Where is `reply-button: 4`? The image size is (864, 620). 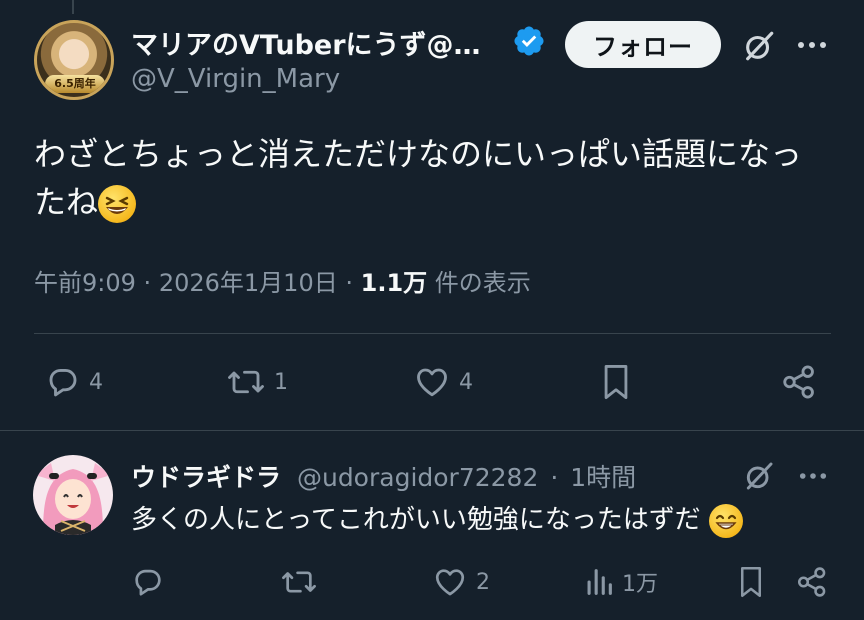 reply-button: 4 is located at coordinates (74, 382).